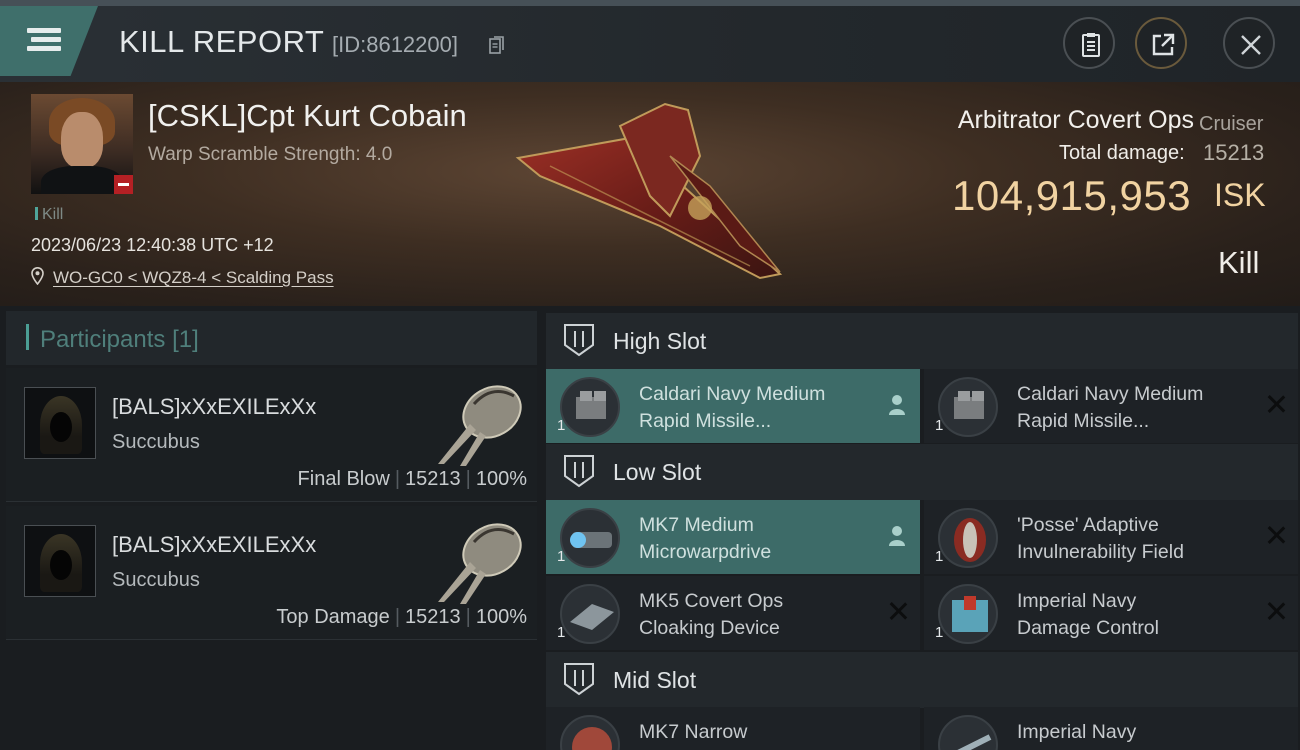 The height and width of the screenshot is (750, 1300). I want to click on fitting-item: 1 MK5 Covert Ops Cloaking Device, so click(733, 613).